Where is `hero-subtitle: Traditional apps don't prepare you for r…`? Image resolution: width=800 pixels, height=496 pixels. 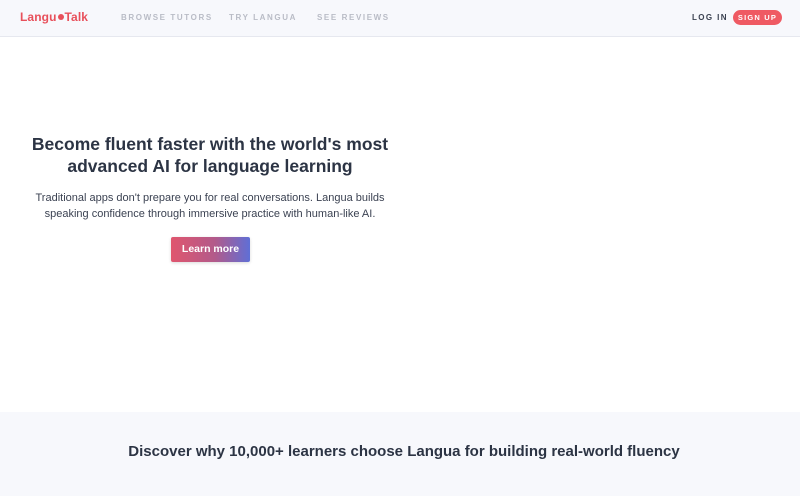
hero-subtitle: Traditional apps don't prepare you for r… is located at coordinates (210, 206).